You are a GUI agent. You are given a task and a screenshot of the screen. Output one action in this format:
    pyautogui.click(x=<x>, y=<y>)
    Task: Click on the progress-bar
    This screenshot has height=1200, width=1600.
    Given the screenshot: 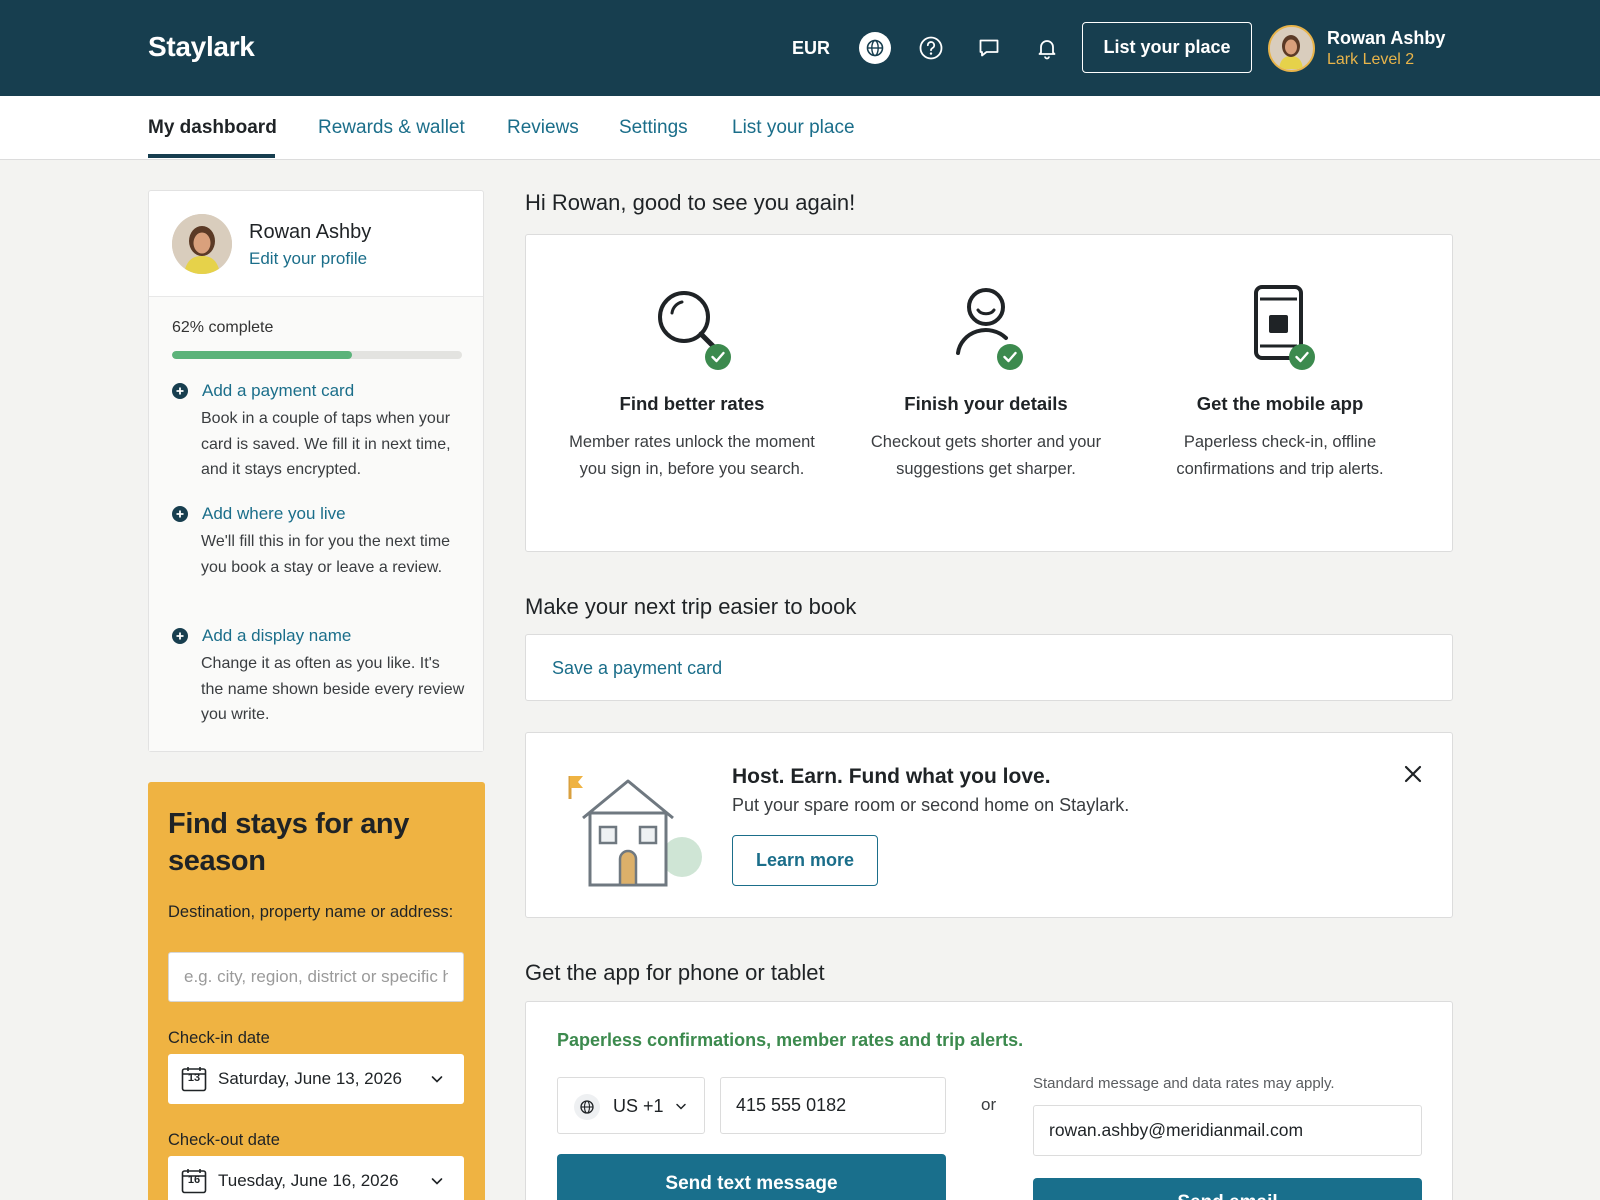 What is the action you would take?
    pyautogui.click(x=317, y=355)
    